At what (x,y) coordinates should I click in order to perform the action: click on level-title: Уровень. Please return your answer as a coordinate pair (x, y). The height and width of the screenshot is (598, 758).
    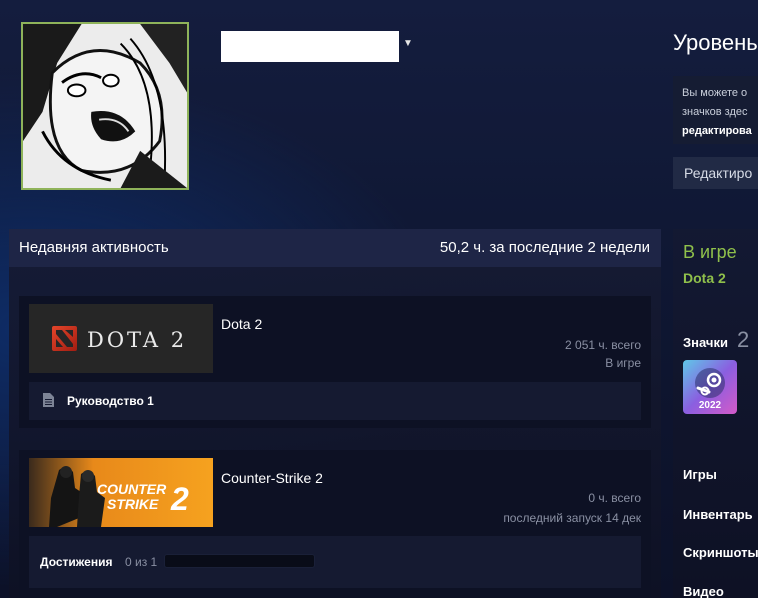
    Looking at the image, I should click on (715, 42).